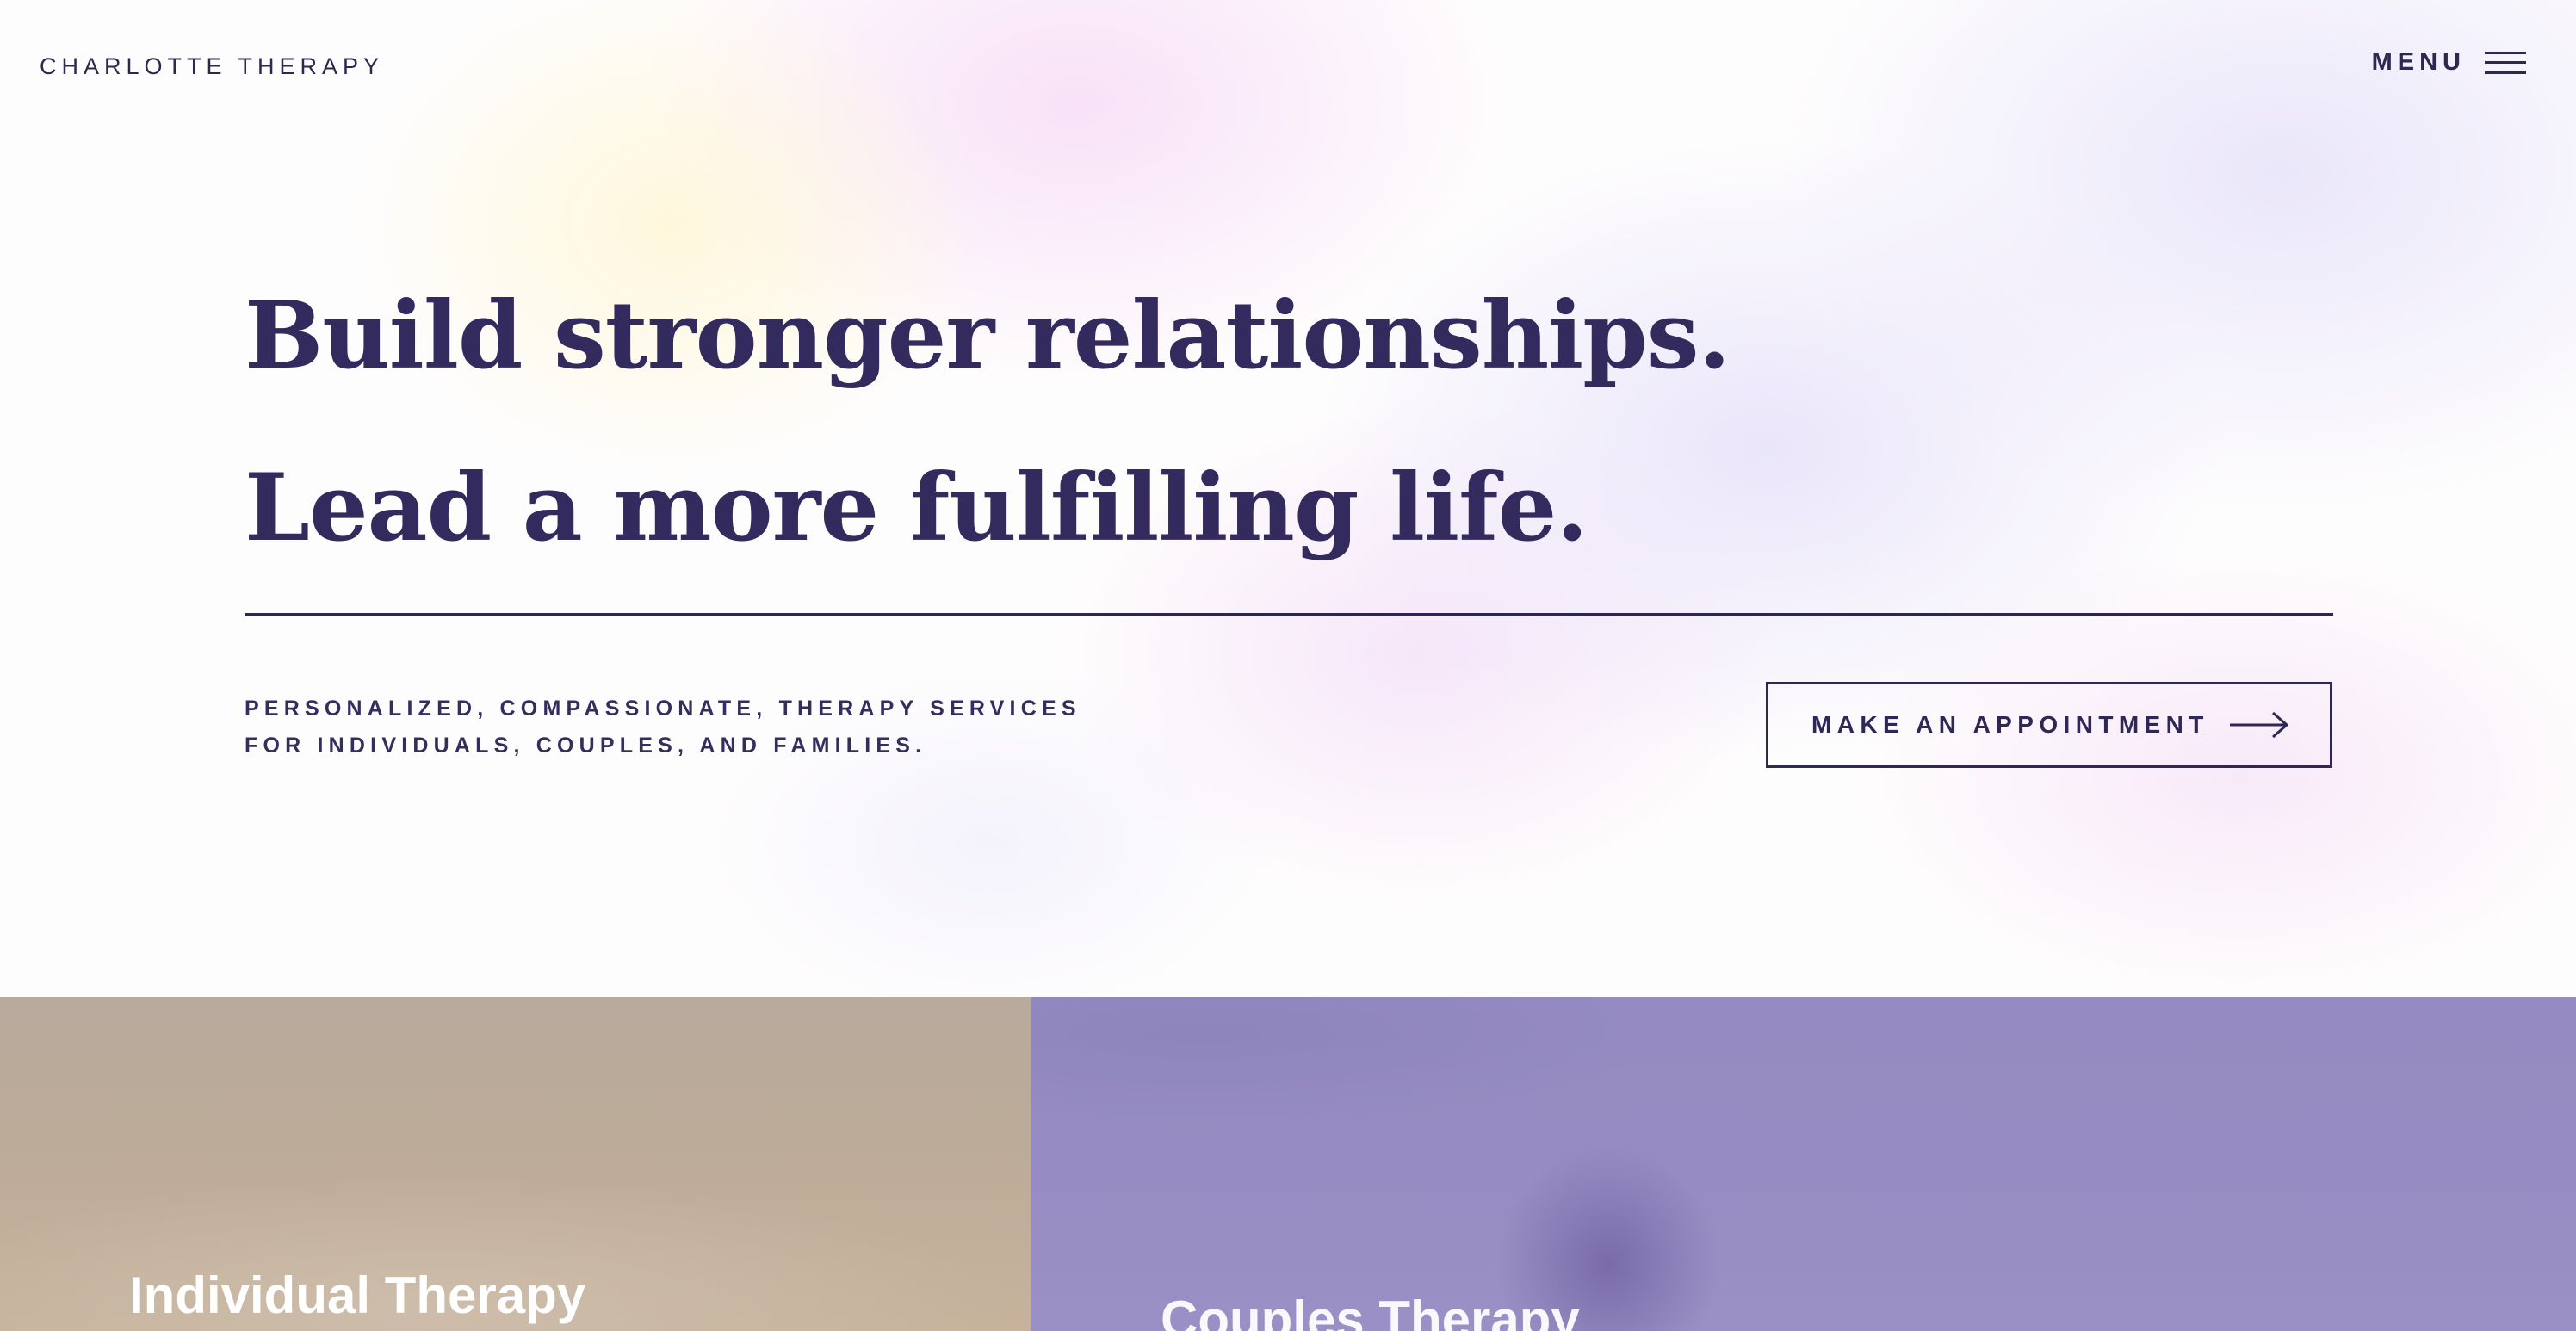  I want to click on make-appointment-label: MAKE AN APPOINTMENT, so click(2010, 724).